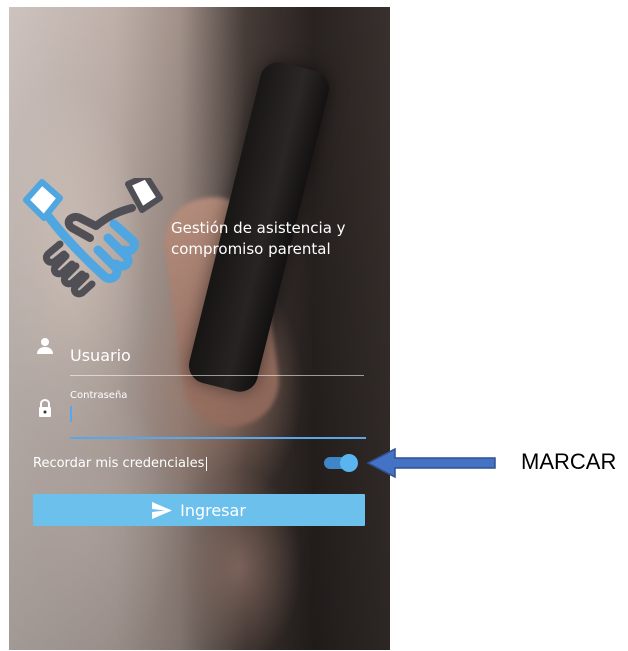 This screenshot has height=651, width=628. Describe the element at coordinates (218, 413) in the screenshot. I see `password-field: Contraseña` at that location.